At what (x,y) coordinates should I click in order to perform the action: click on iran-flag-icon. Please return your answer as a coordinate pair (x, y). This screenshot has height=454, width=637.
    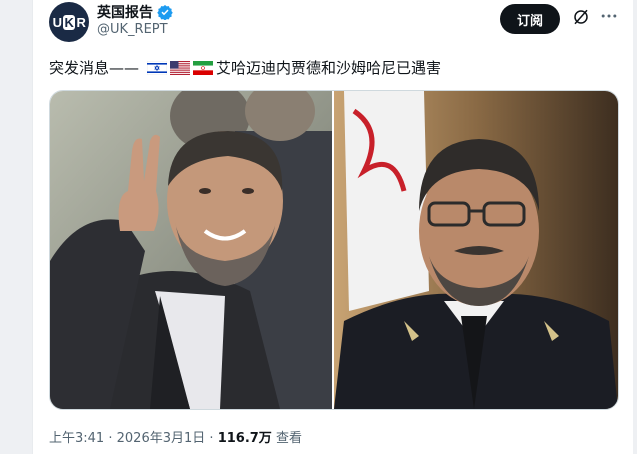
    Looking at the image, I should click on (203, 67).